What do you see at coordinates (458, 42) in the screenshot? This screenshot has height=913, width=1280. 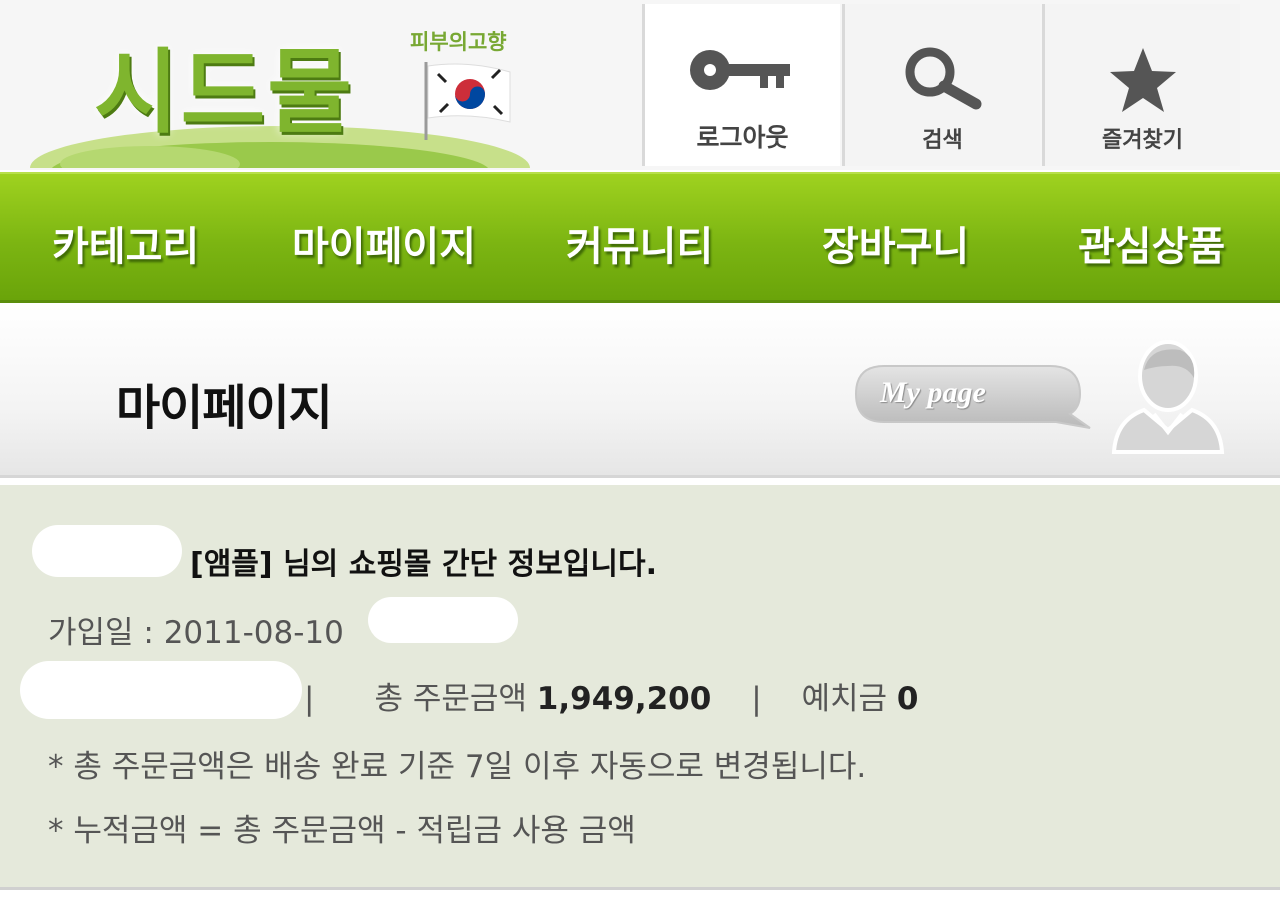 I see `logo-subtitle: 피부의고향` at bounding box center [458, 42].